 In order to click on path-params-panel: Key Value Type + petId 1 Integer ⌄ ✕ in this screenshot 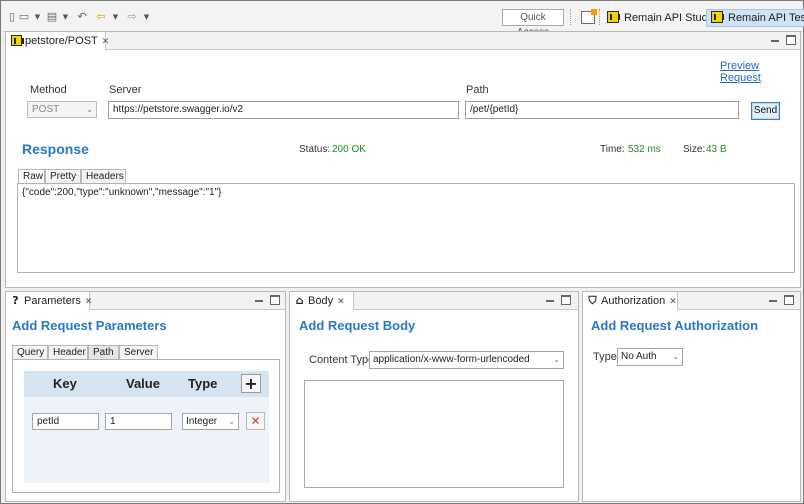, I will do `click(146, 426)`.